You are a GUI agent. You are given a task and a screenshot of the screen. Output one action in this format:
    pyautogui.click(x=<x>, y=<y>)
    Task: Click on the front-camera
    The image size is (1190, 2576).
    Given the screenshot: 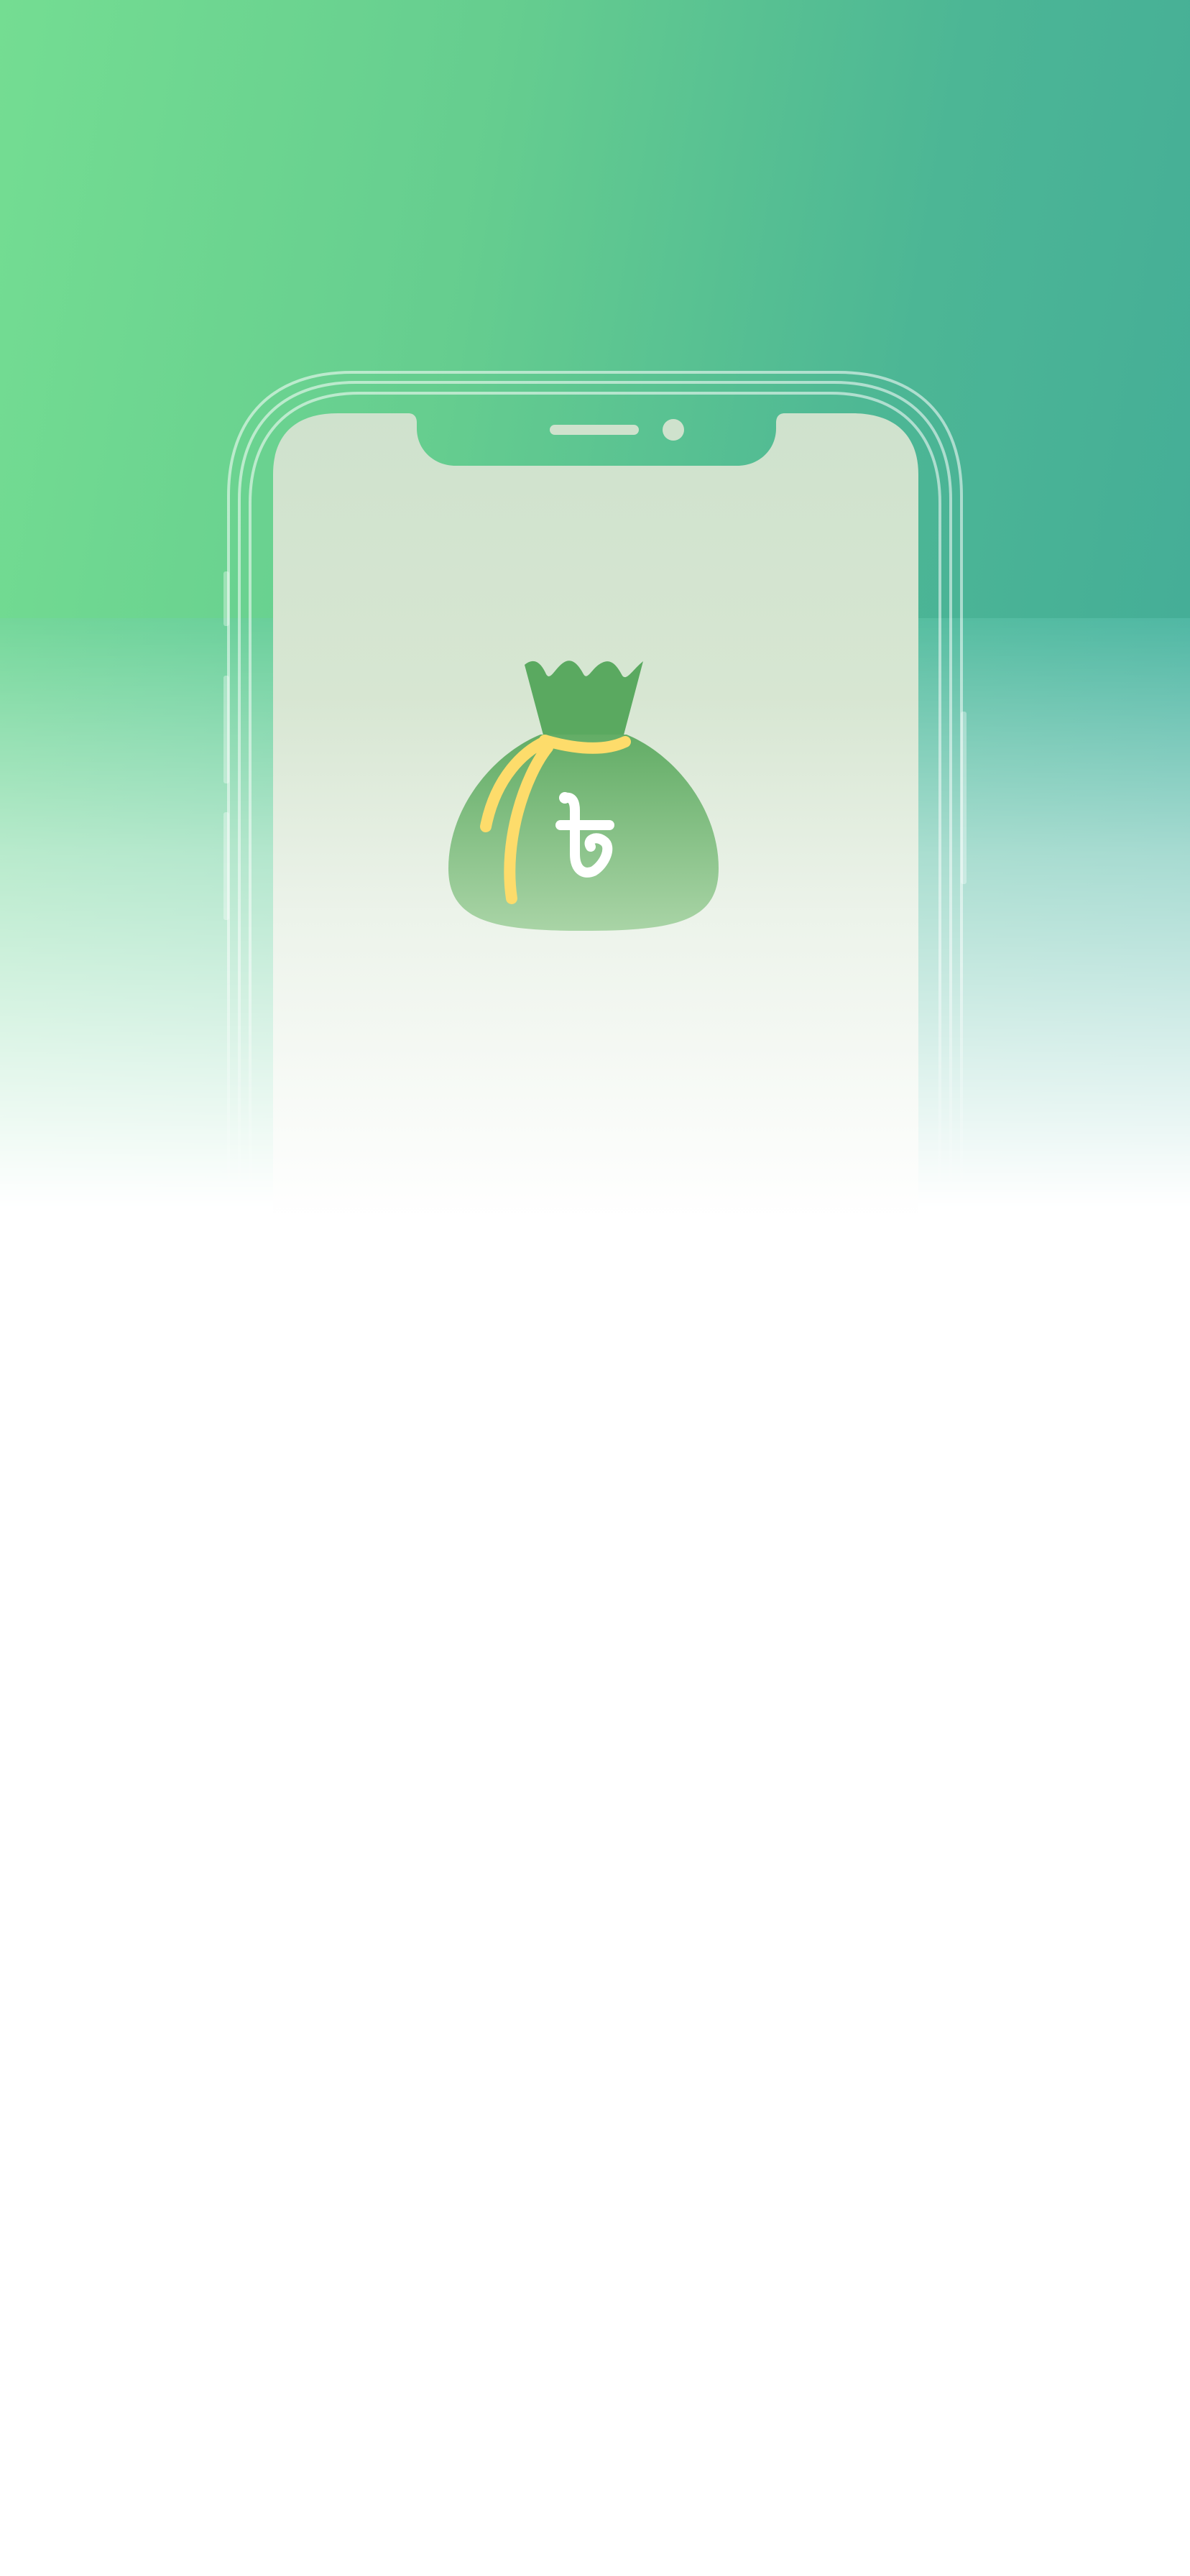 What is the action you would take?
    pyautogui.click(x=673, y=430)
    